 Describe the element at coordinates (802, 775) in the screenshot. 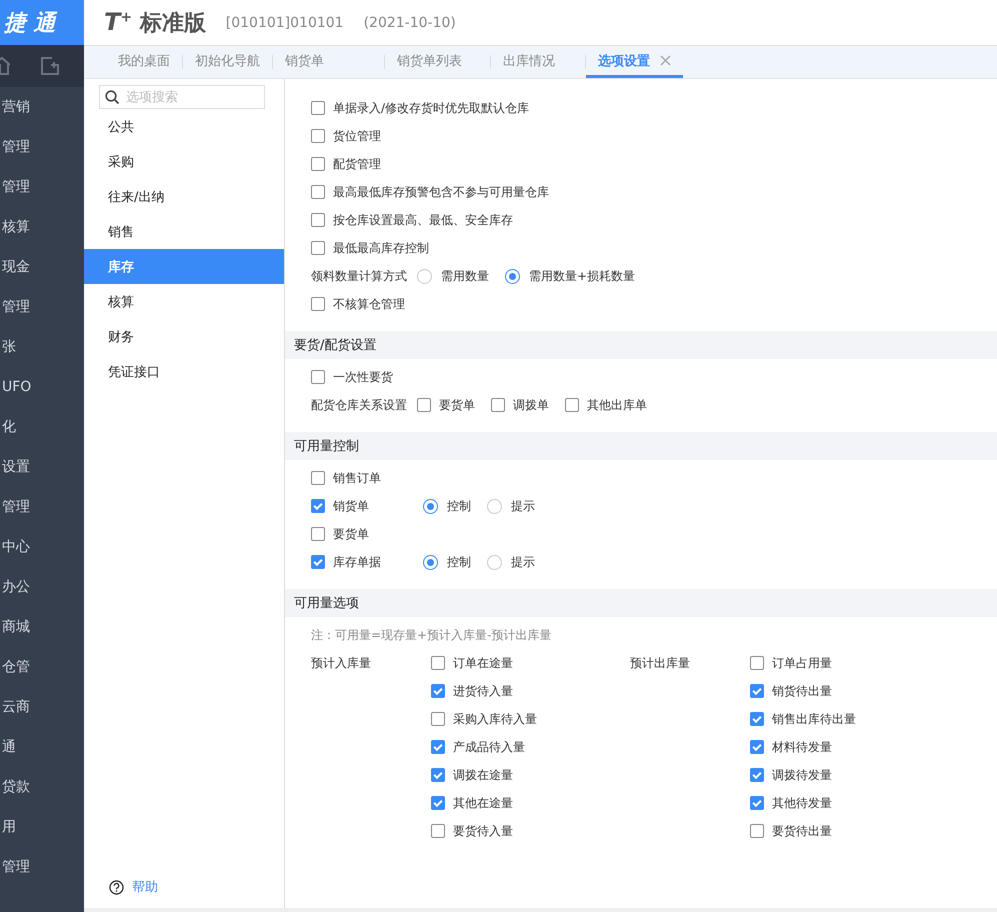

I see `option-label: 调拨待发量` at that location.